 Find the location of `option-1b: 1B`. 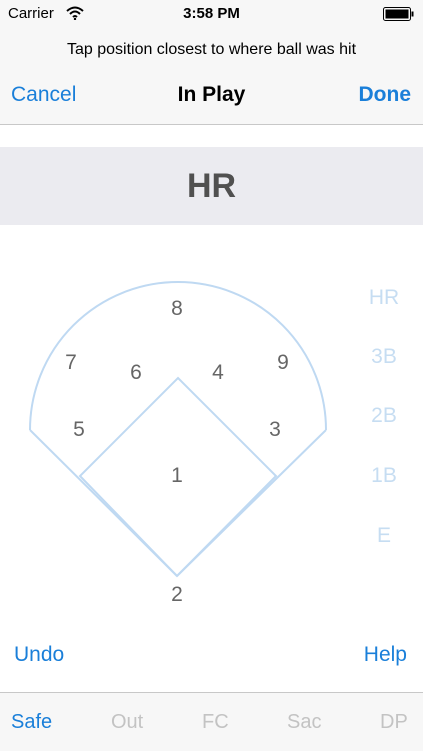

option-1b: 1B is located at coordinates (384, 476).